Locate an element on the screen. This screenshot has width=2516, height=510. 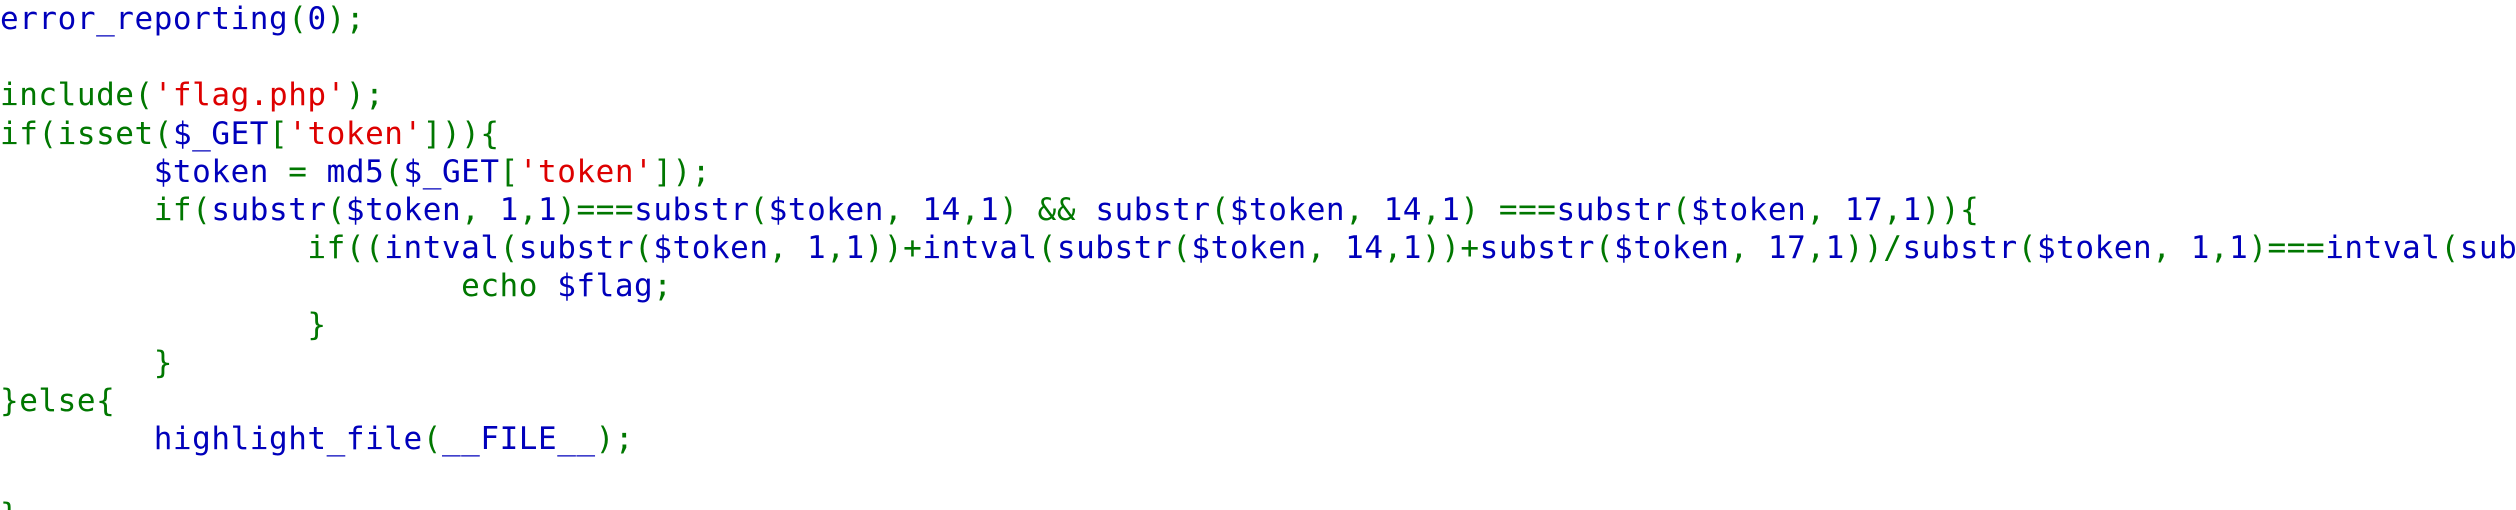
code-line: }else{ is located at coordinates (1258, 401).